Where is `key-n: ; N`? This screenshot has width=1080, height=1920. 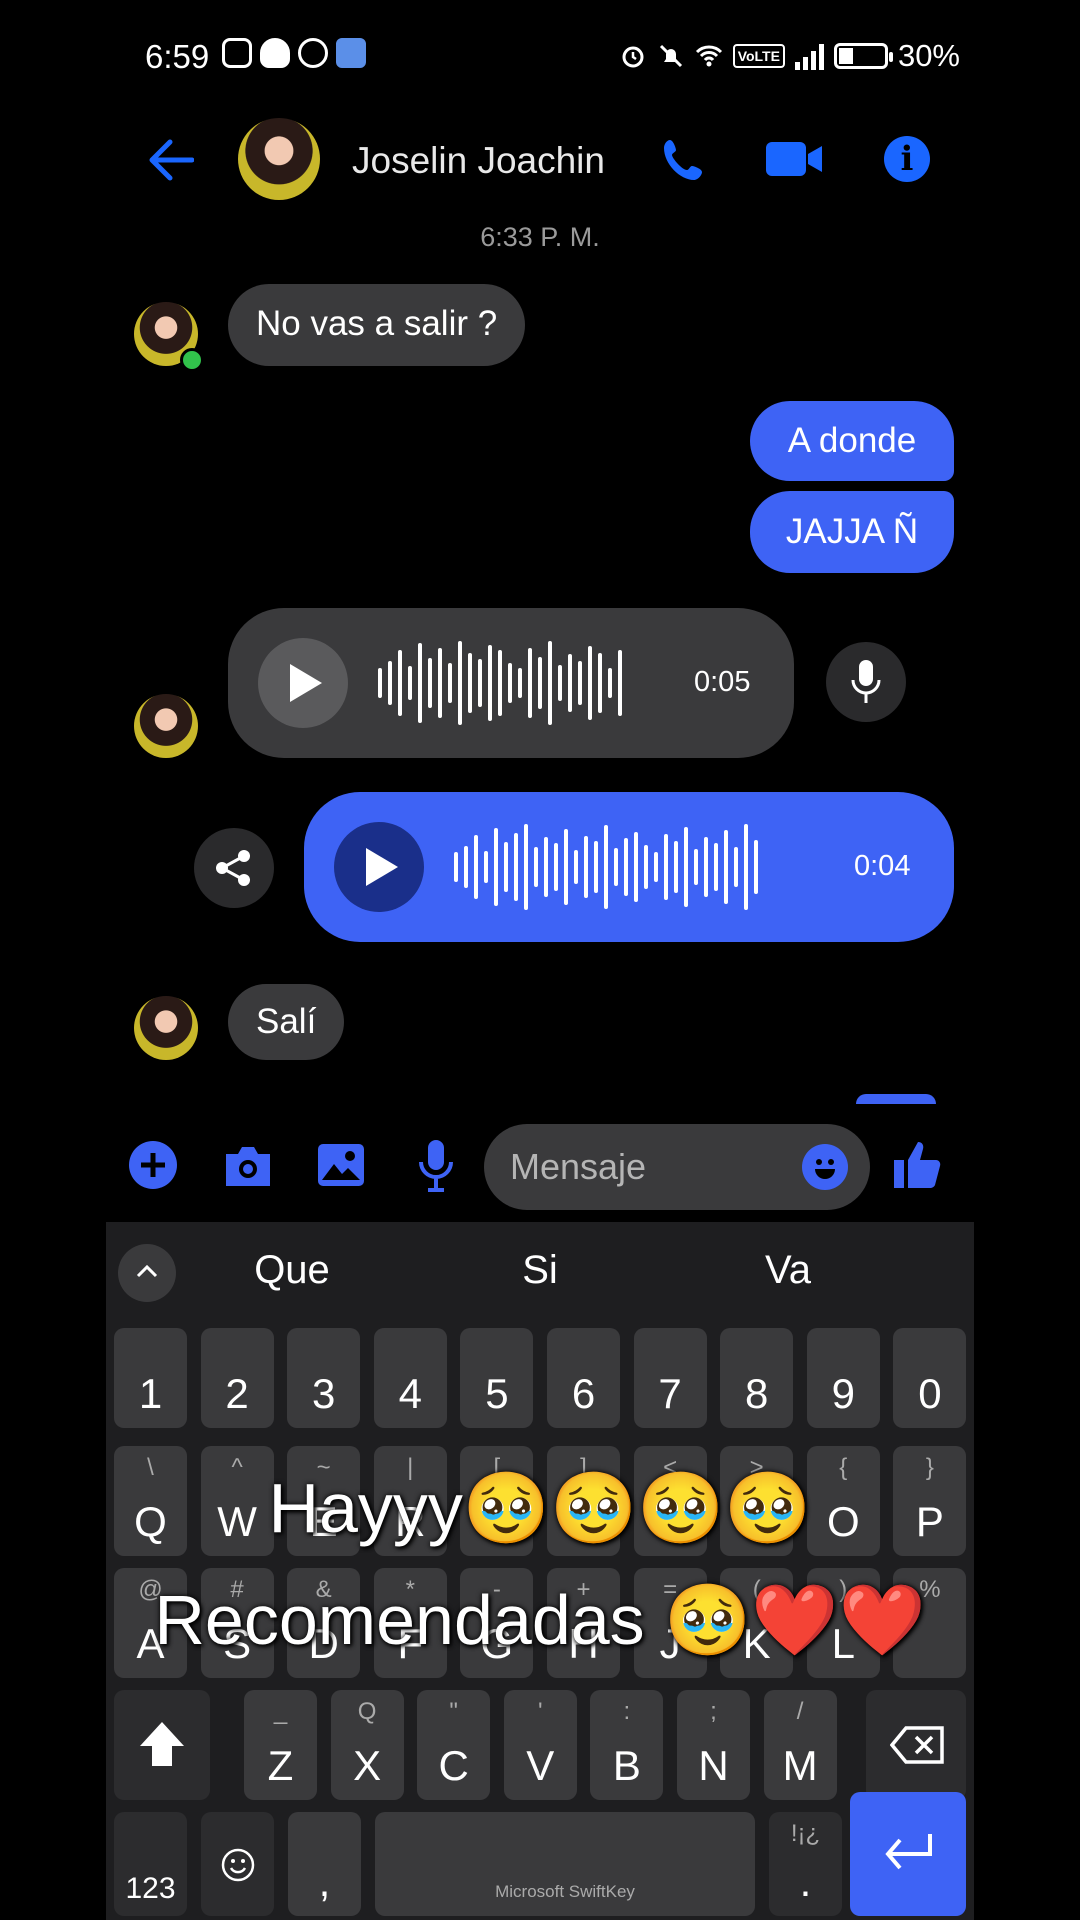
key-n: ; N is located at coordinates (713, 1745).